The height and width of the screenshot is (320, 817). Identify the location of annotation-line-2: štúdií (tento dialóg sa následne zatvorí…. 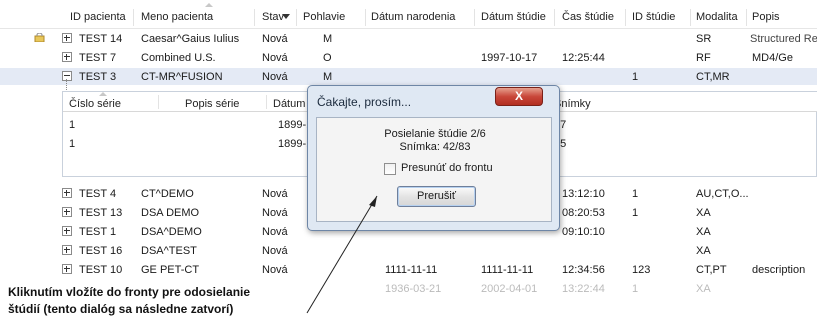
(121, 309).